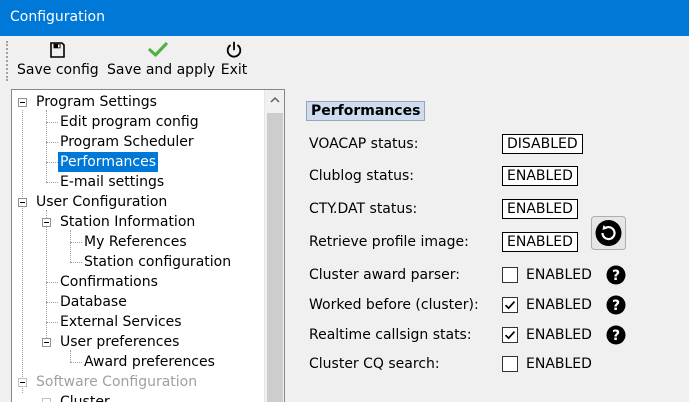 The image size is (689, 402). What do you see at coordinates (559, 364) in the screenshot?
I see `cq-search-text: ENABLED` at bounding box center [559, 364].